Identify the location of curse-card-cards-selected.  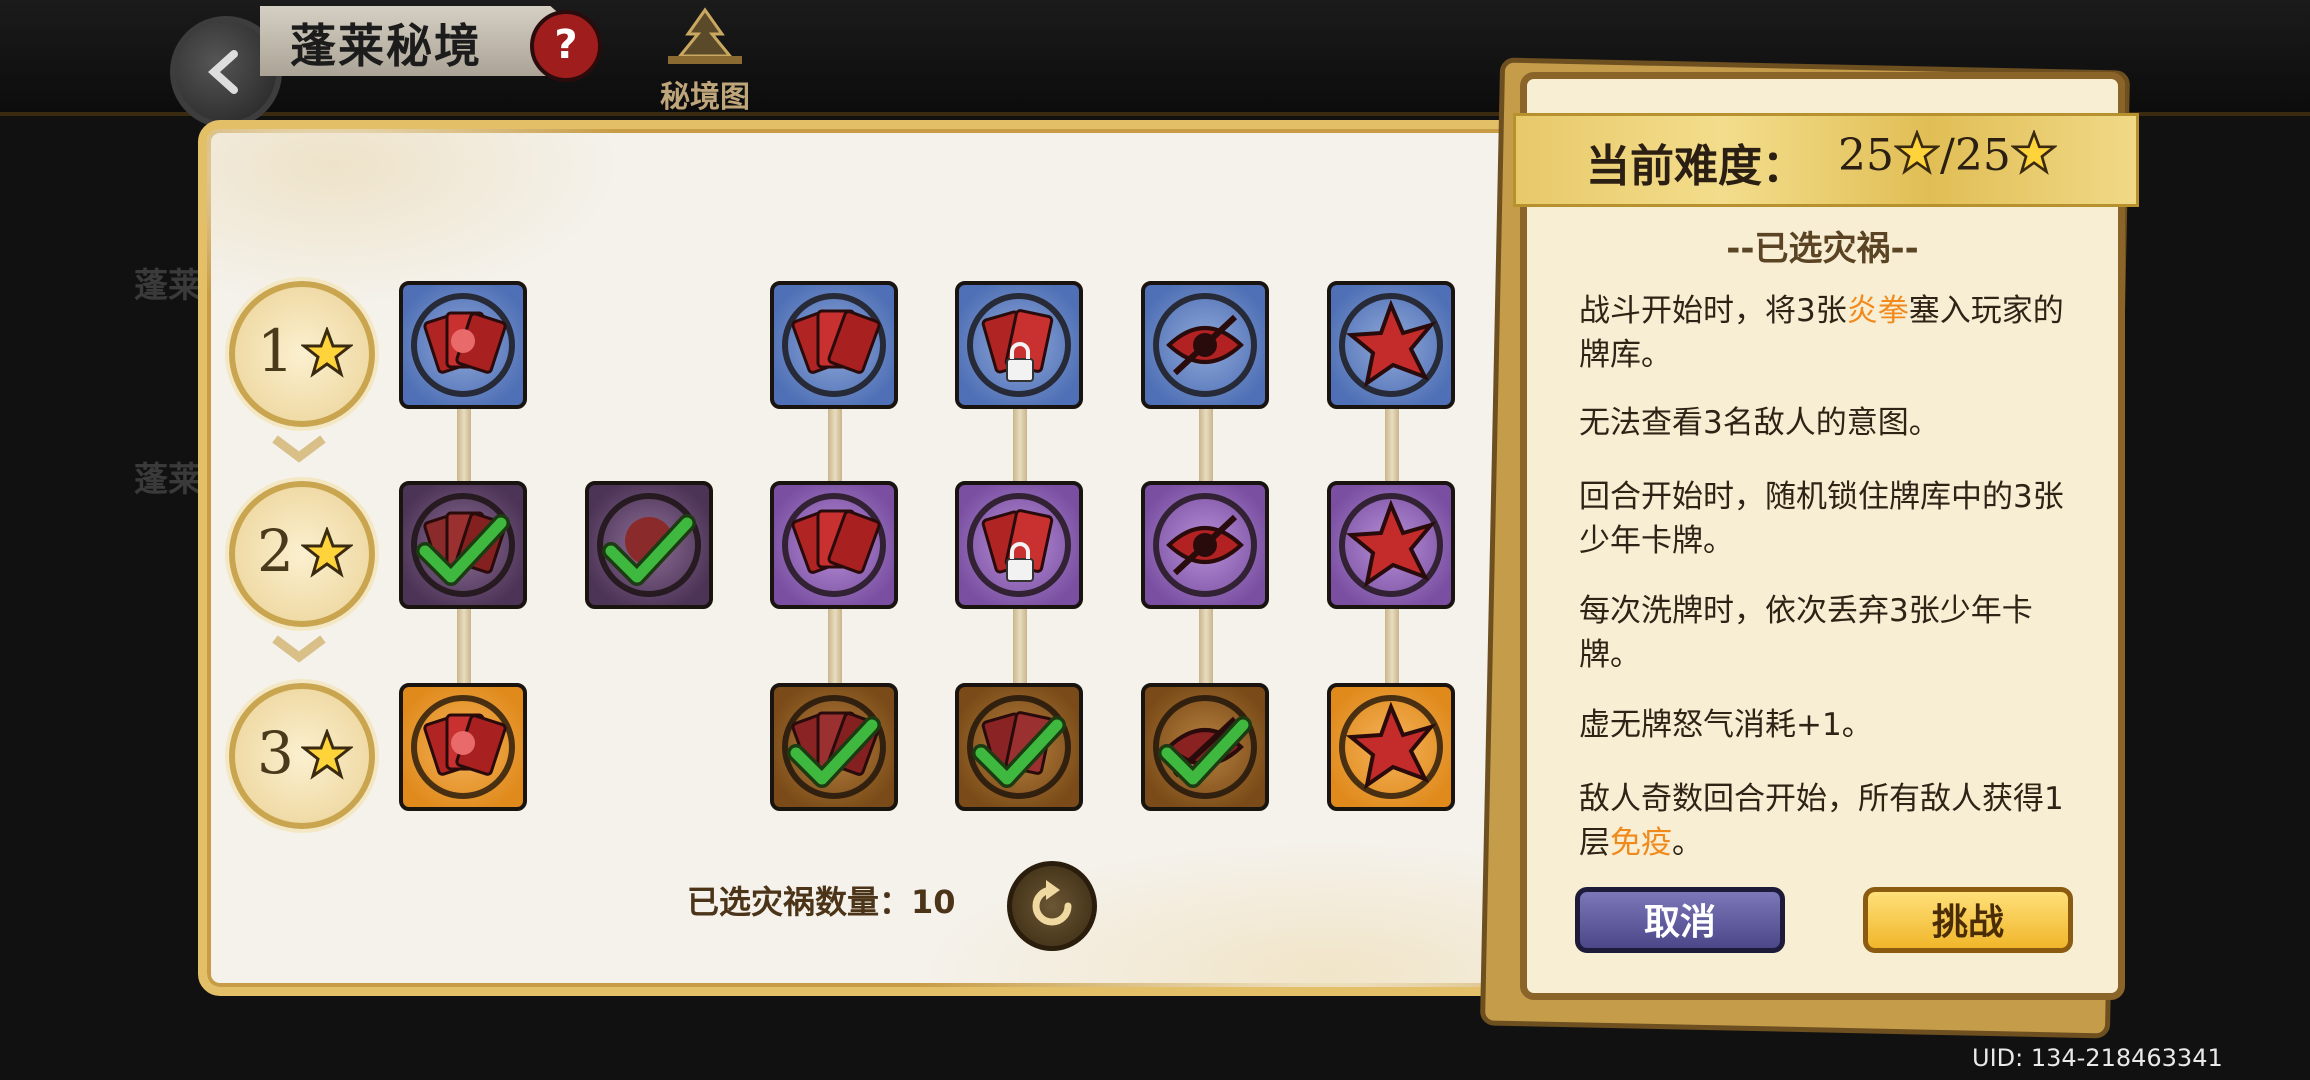
(834, 747).